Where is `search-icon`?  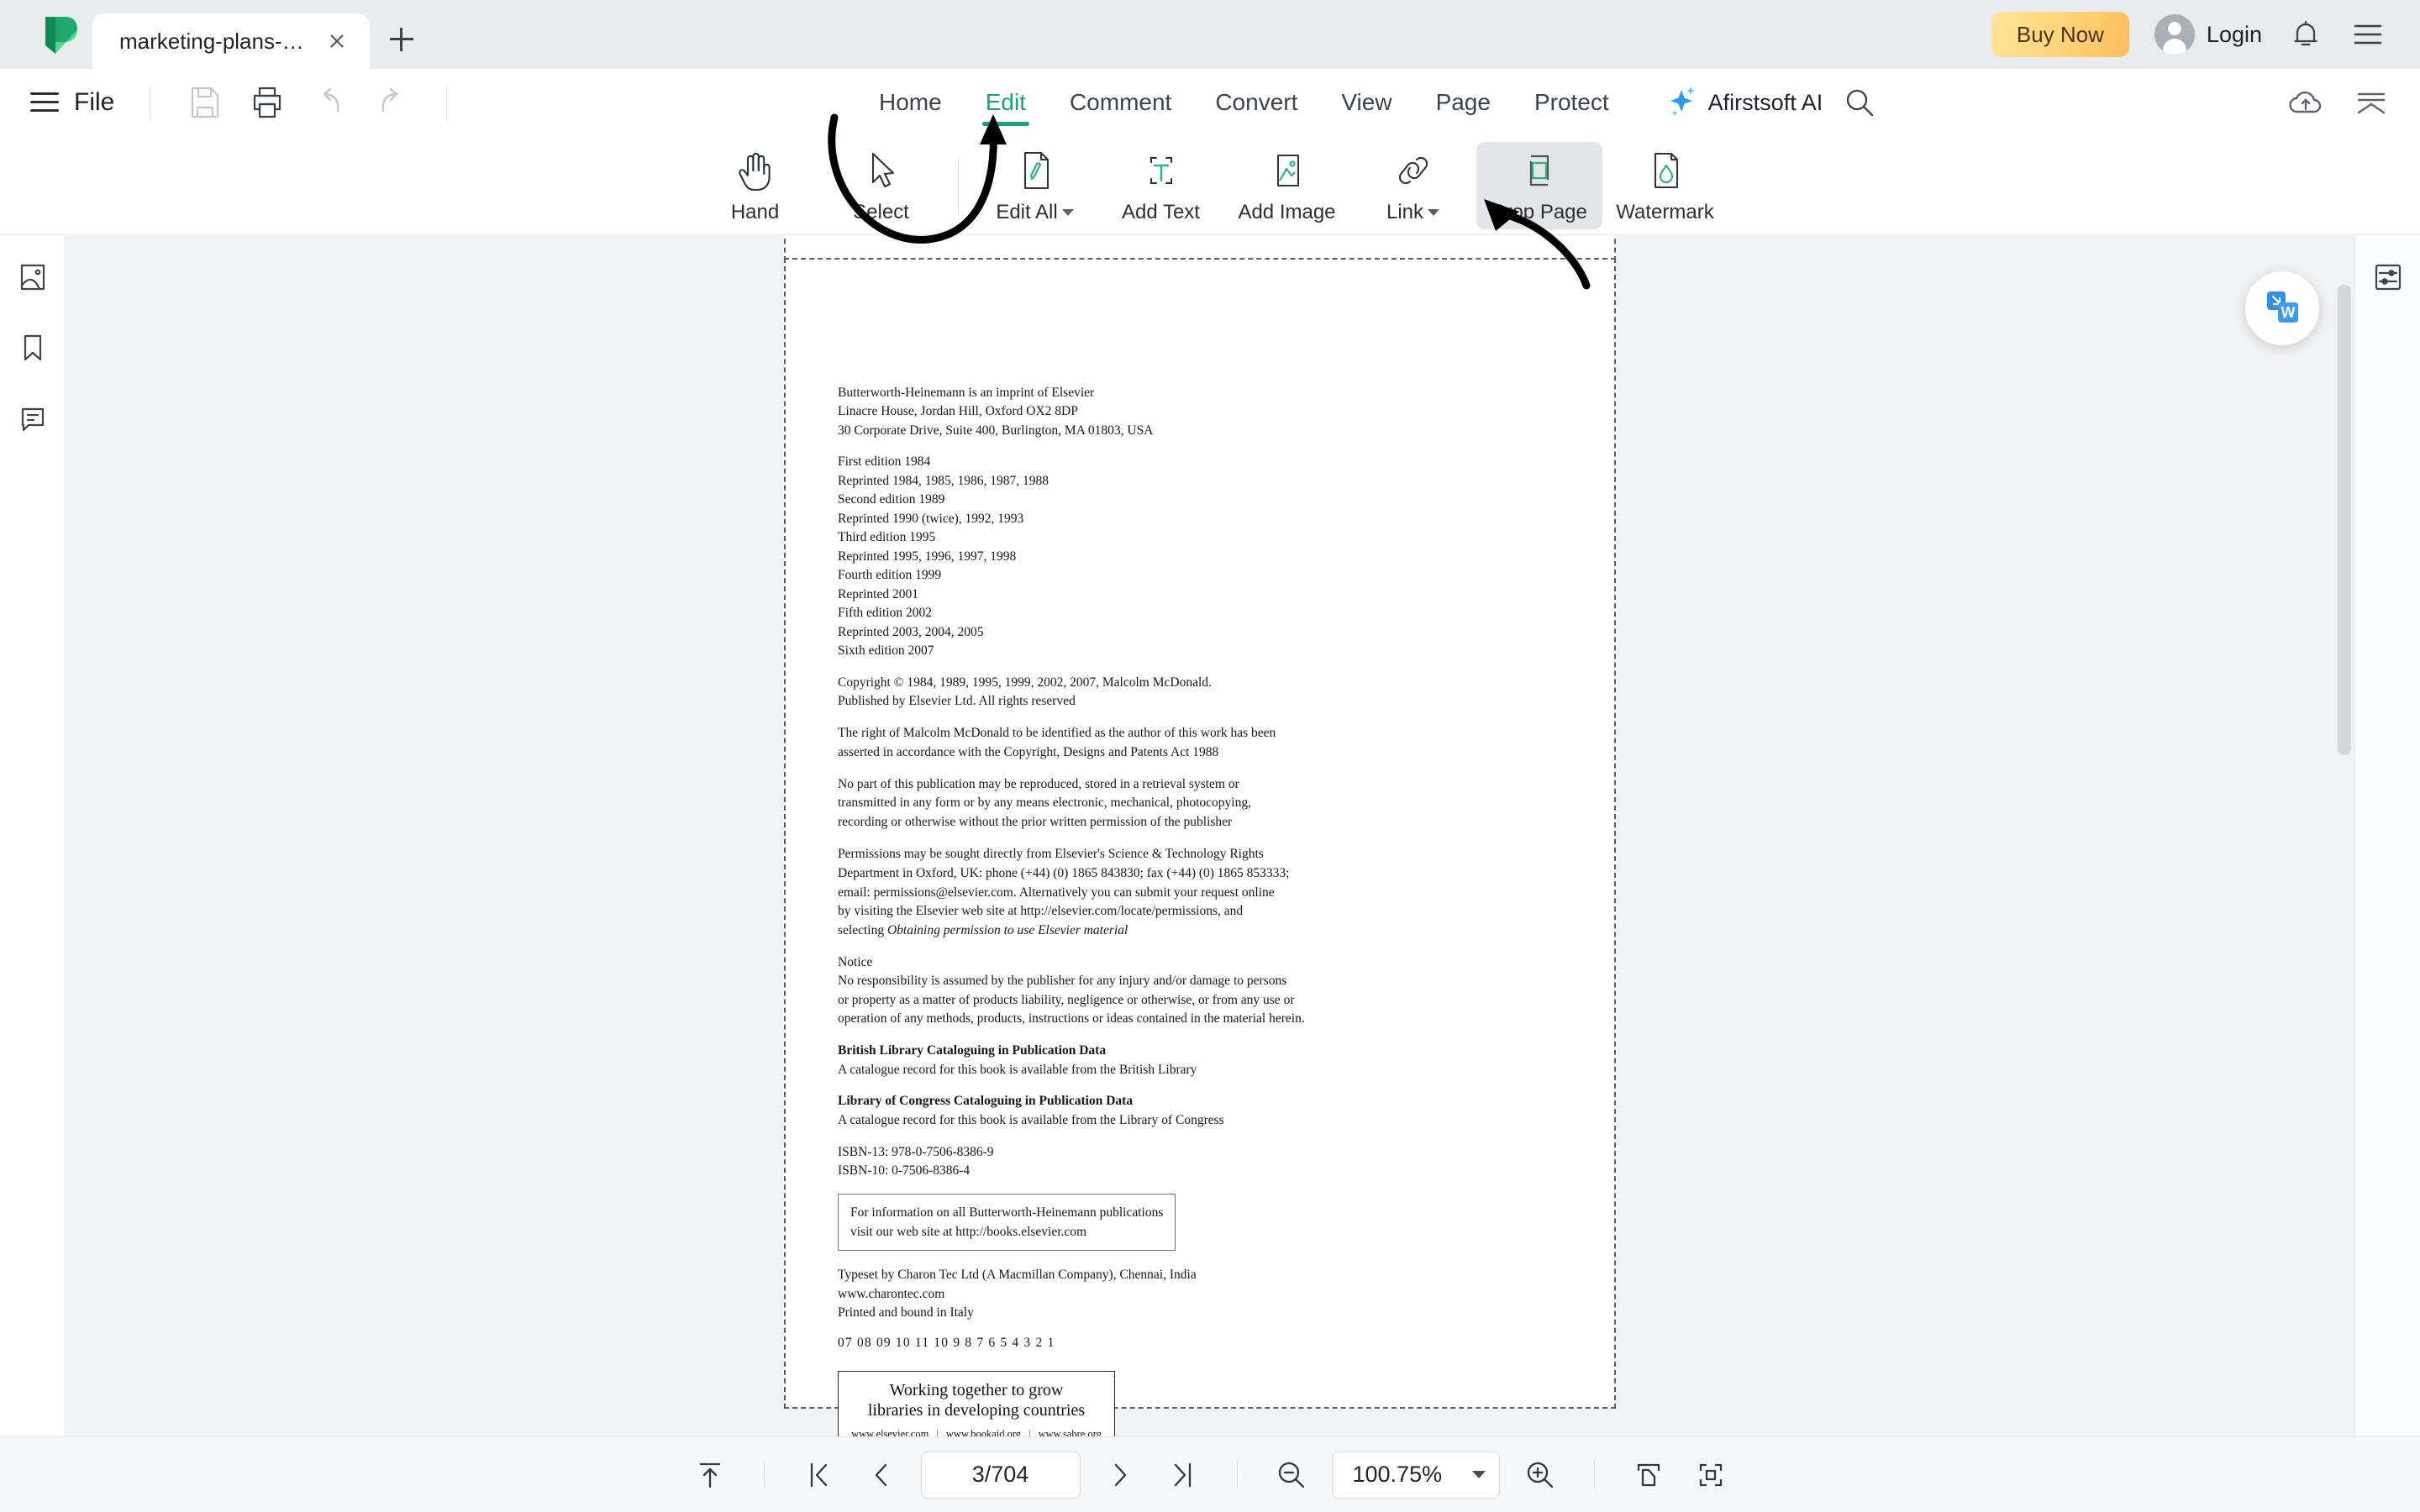 search-icon is located at coordinates (1860, 102).